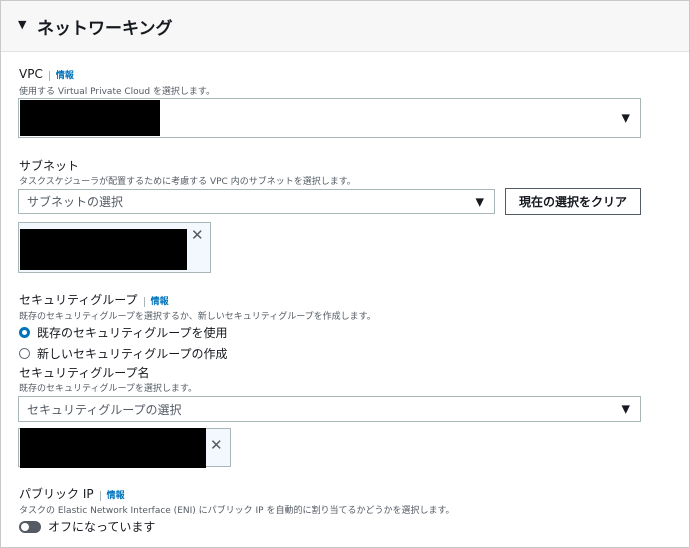  What do you see at coordinates (49, 166) in the screenshot?
I see `subnet-label: サブネット` at bounding box center [49, 166].